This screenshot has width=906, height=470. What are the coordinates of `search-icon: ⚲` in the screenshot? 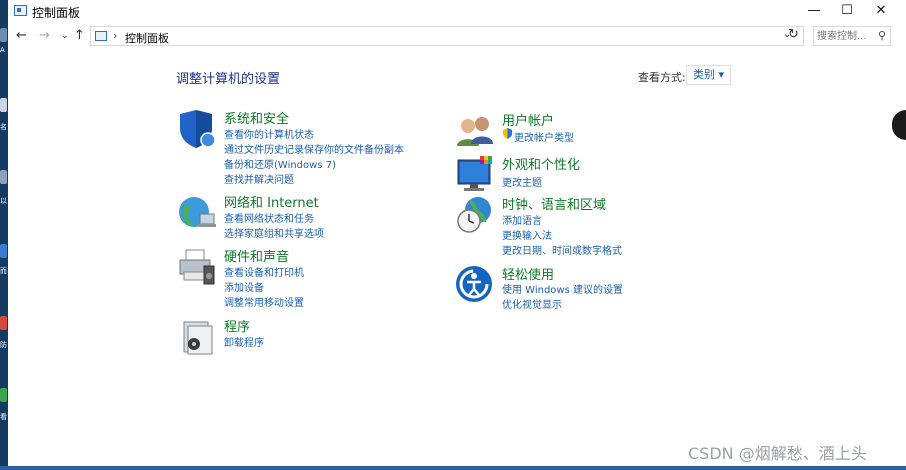 It's located at (882, 35).